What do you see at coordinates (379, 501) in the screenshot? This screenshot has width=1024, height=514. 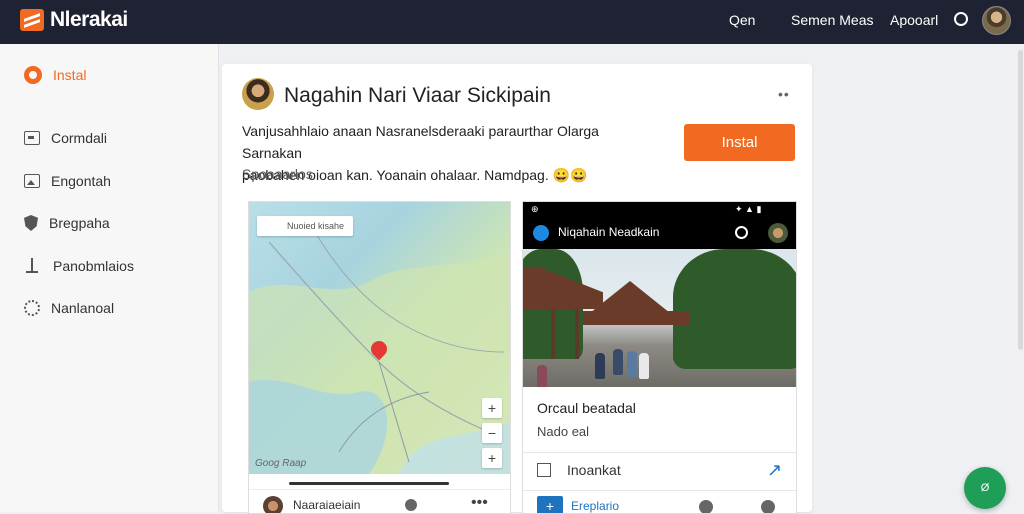 I see `map-footer: Naaraiaeiain •••` at bounding box center [379, 501].